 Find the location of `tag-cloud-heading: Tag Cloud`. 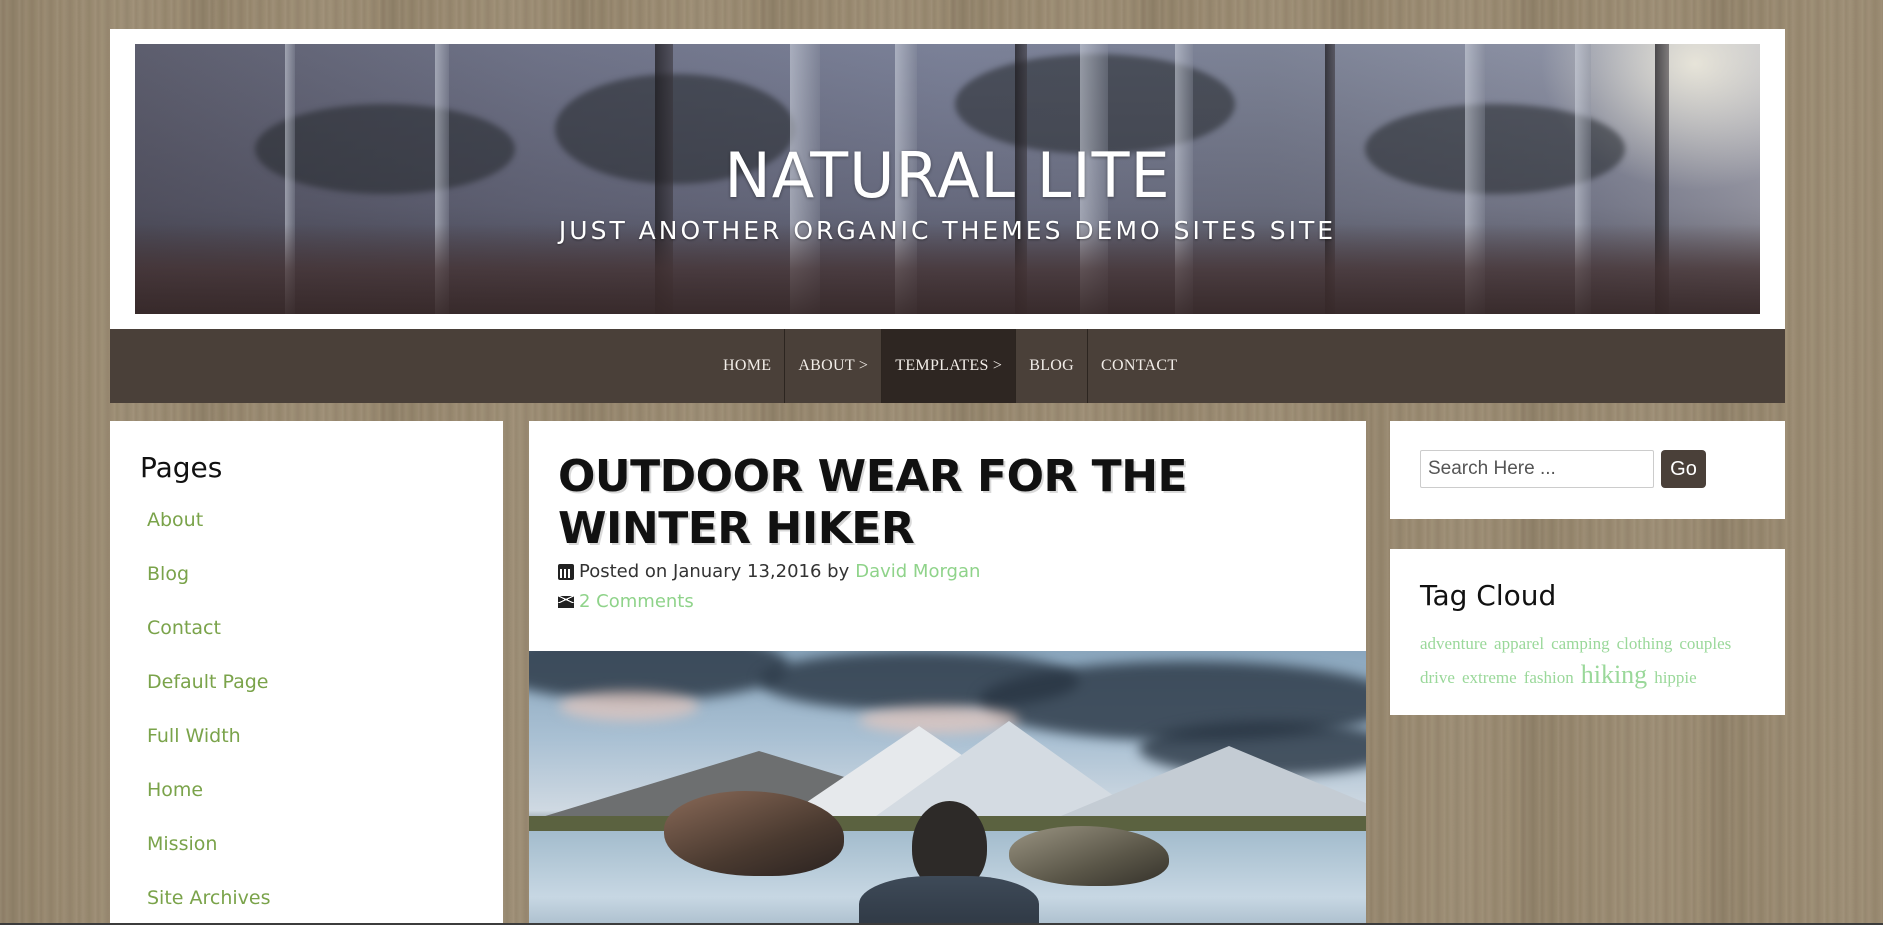

tag-cloud-heading: Tag Cloud is located at coordinates (1488, 595).